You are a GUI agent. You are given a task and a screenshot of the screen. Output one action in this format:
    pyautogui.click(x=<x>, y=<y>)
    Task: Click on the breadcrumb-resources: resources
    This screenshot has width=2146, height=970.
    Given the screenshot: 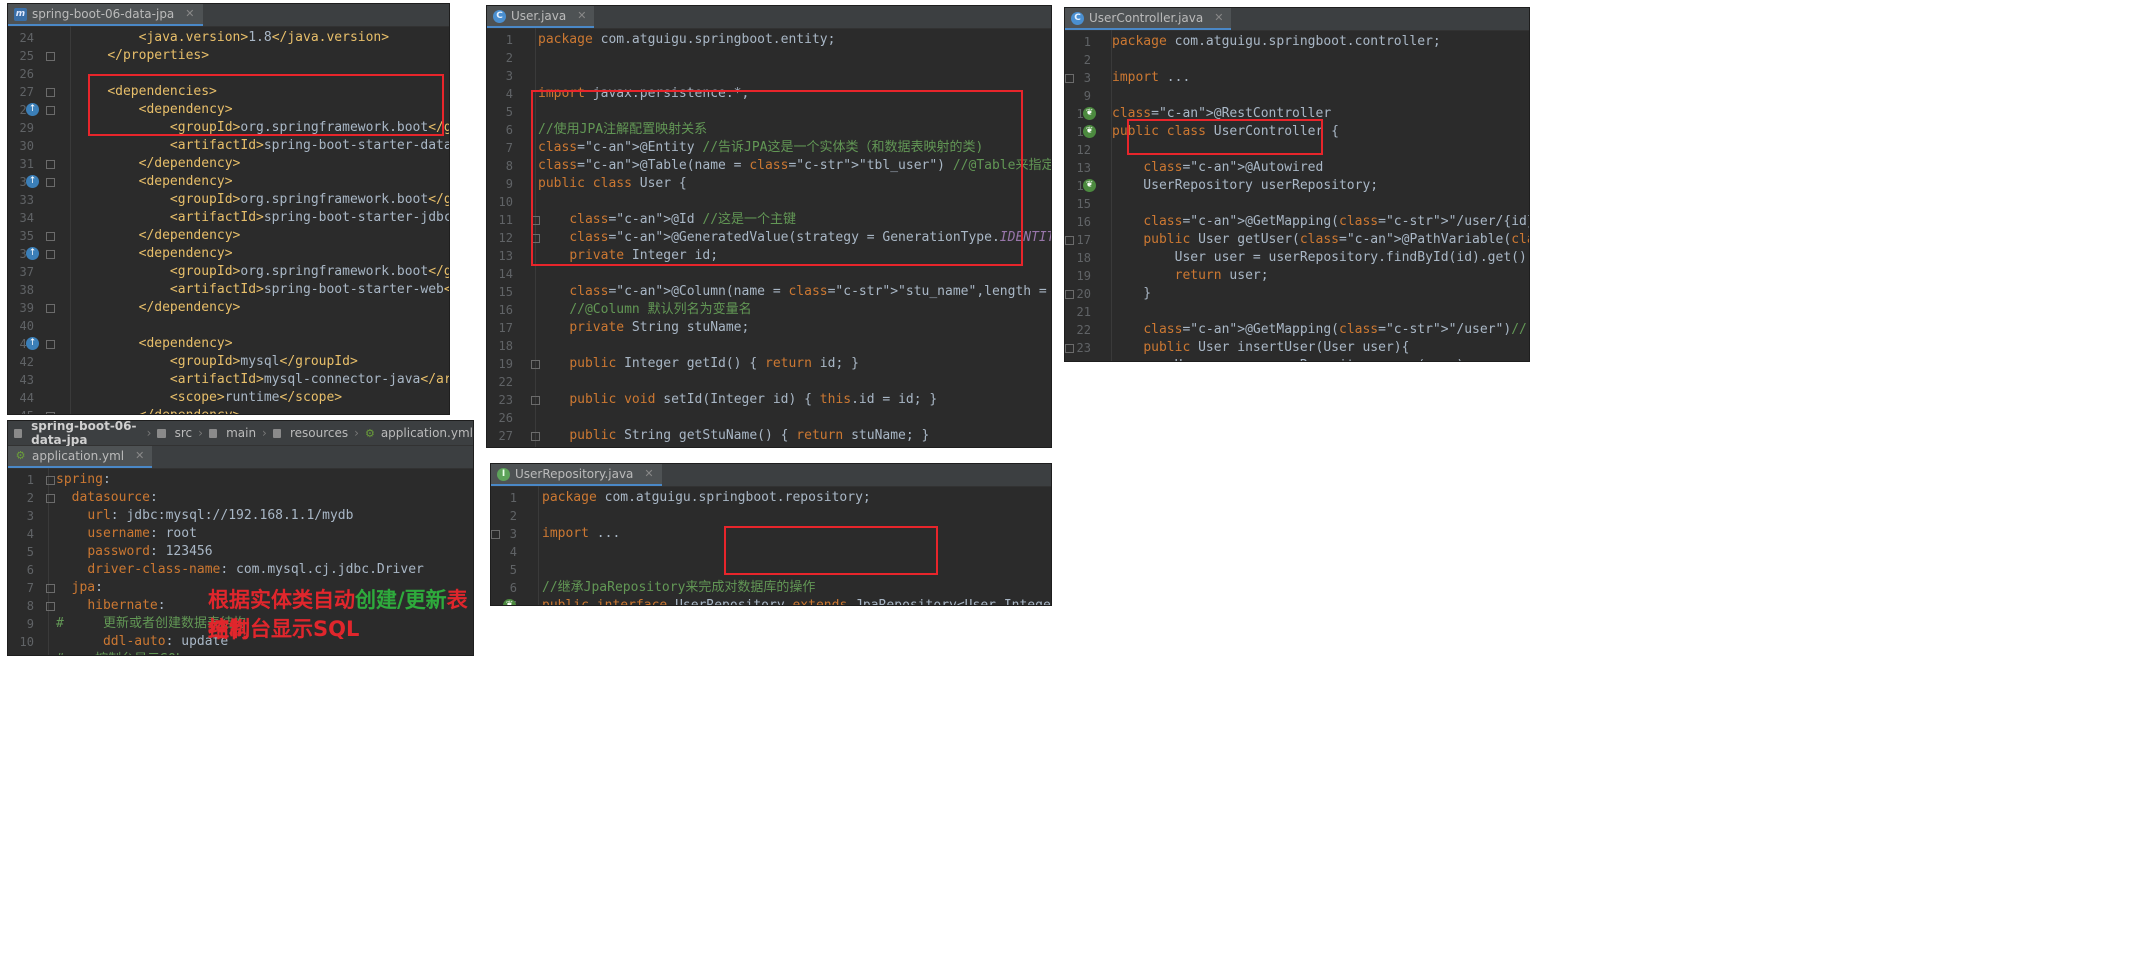 What is the action you would take?
    pyautogui.click(x=319, y=433)
    